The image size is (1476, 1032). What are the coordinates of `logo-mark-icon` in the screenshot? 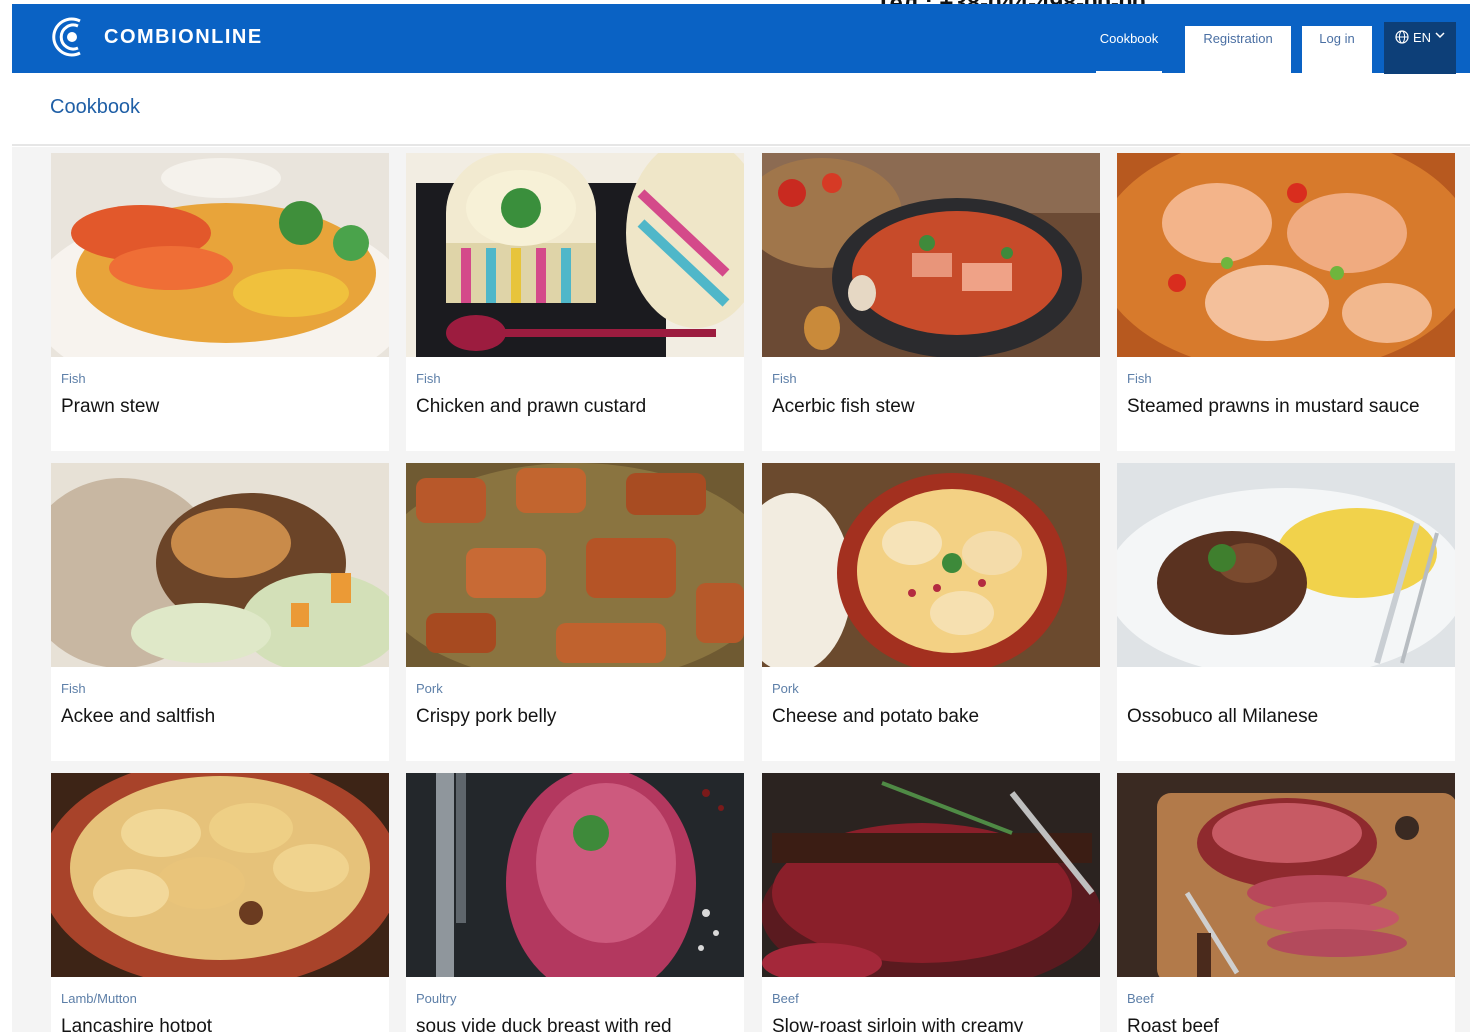 It's located at (66, 37).